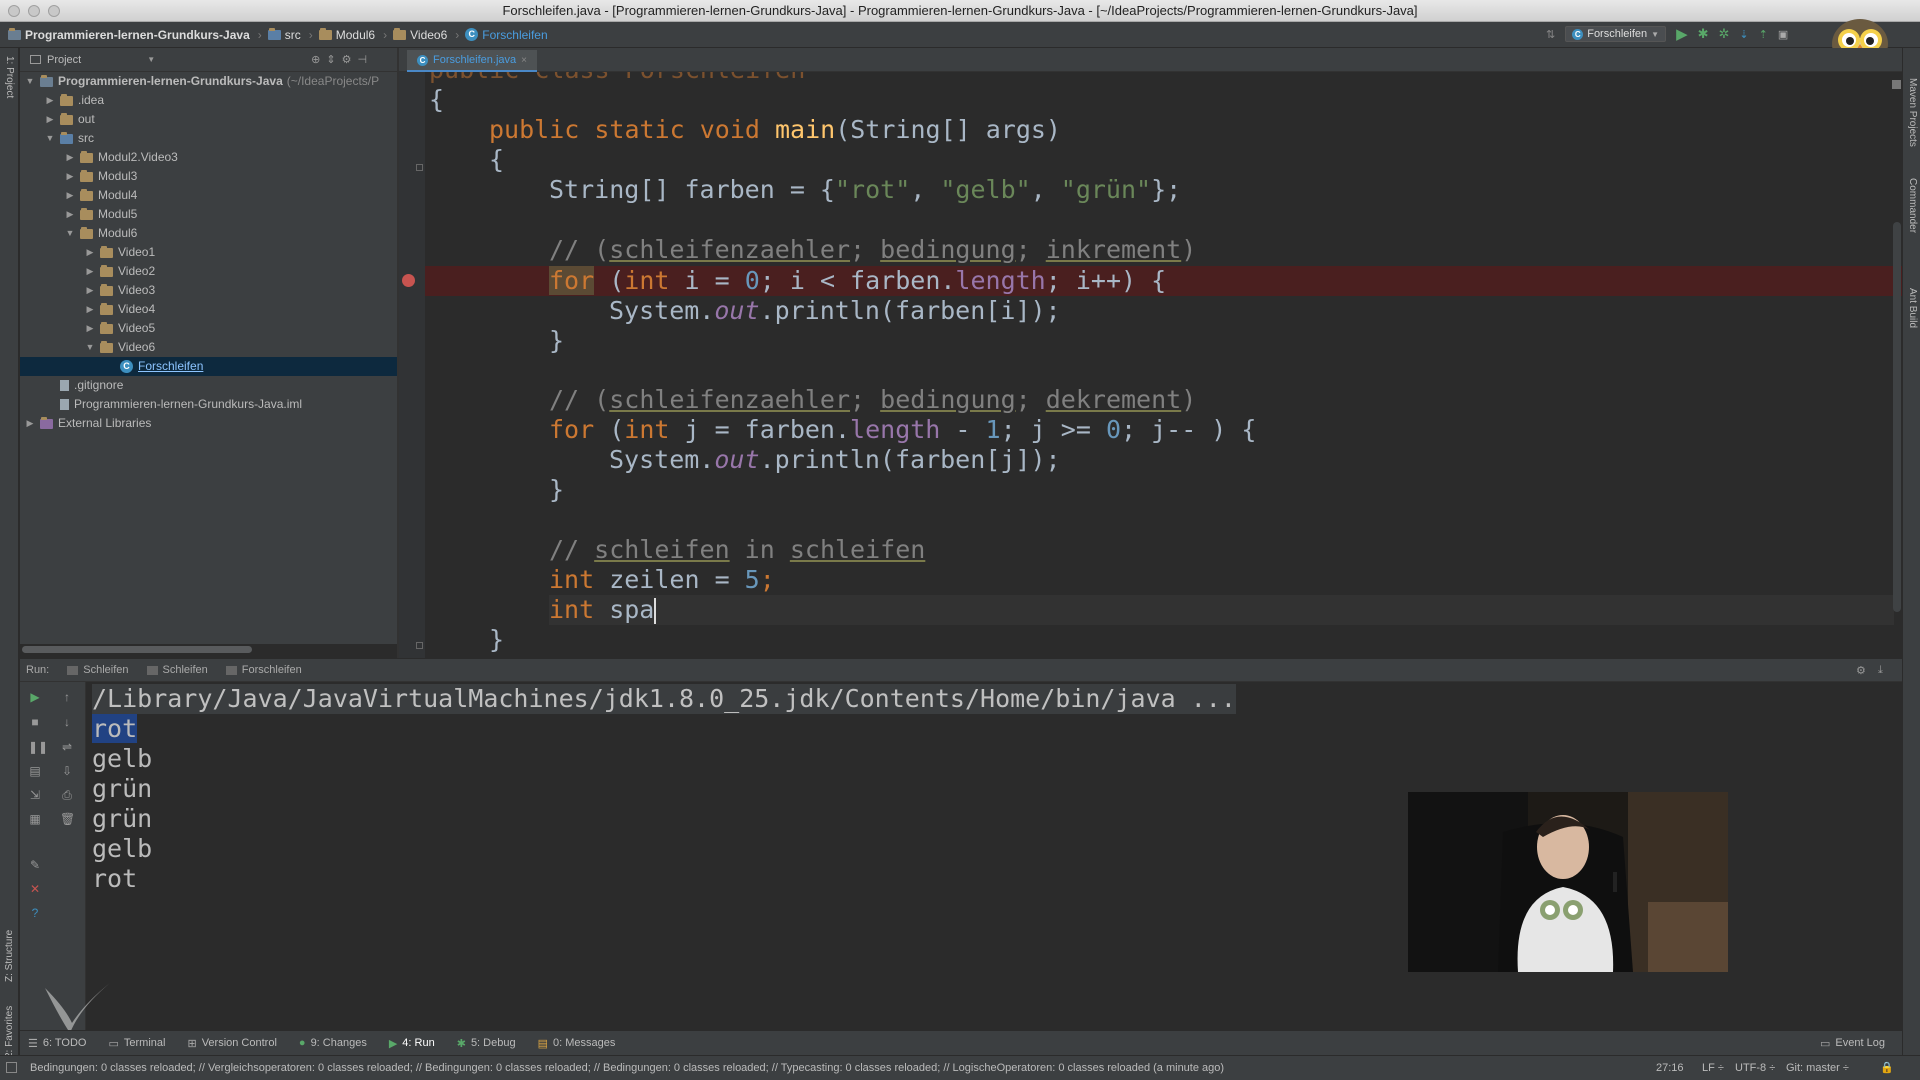 The height and width of the screenshot is (1080, 1920). What do you see at coordinates (208, 214) in the screenshot?
I see `tree-item: ▶ Modul5` at bounding box center [208, 214].